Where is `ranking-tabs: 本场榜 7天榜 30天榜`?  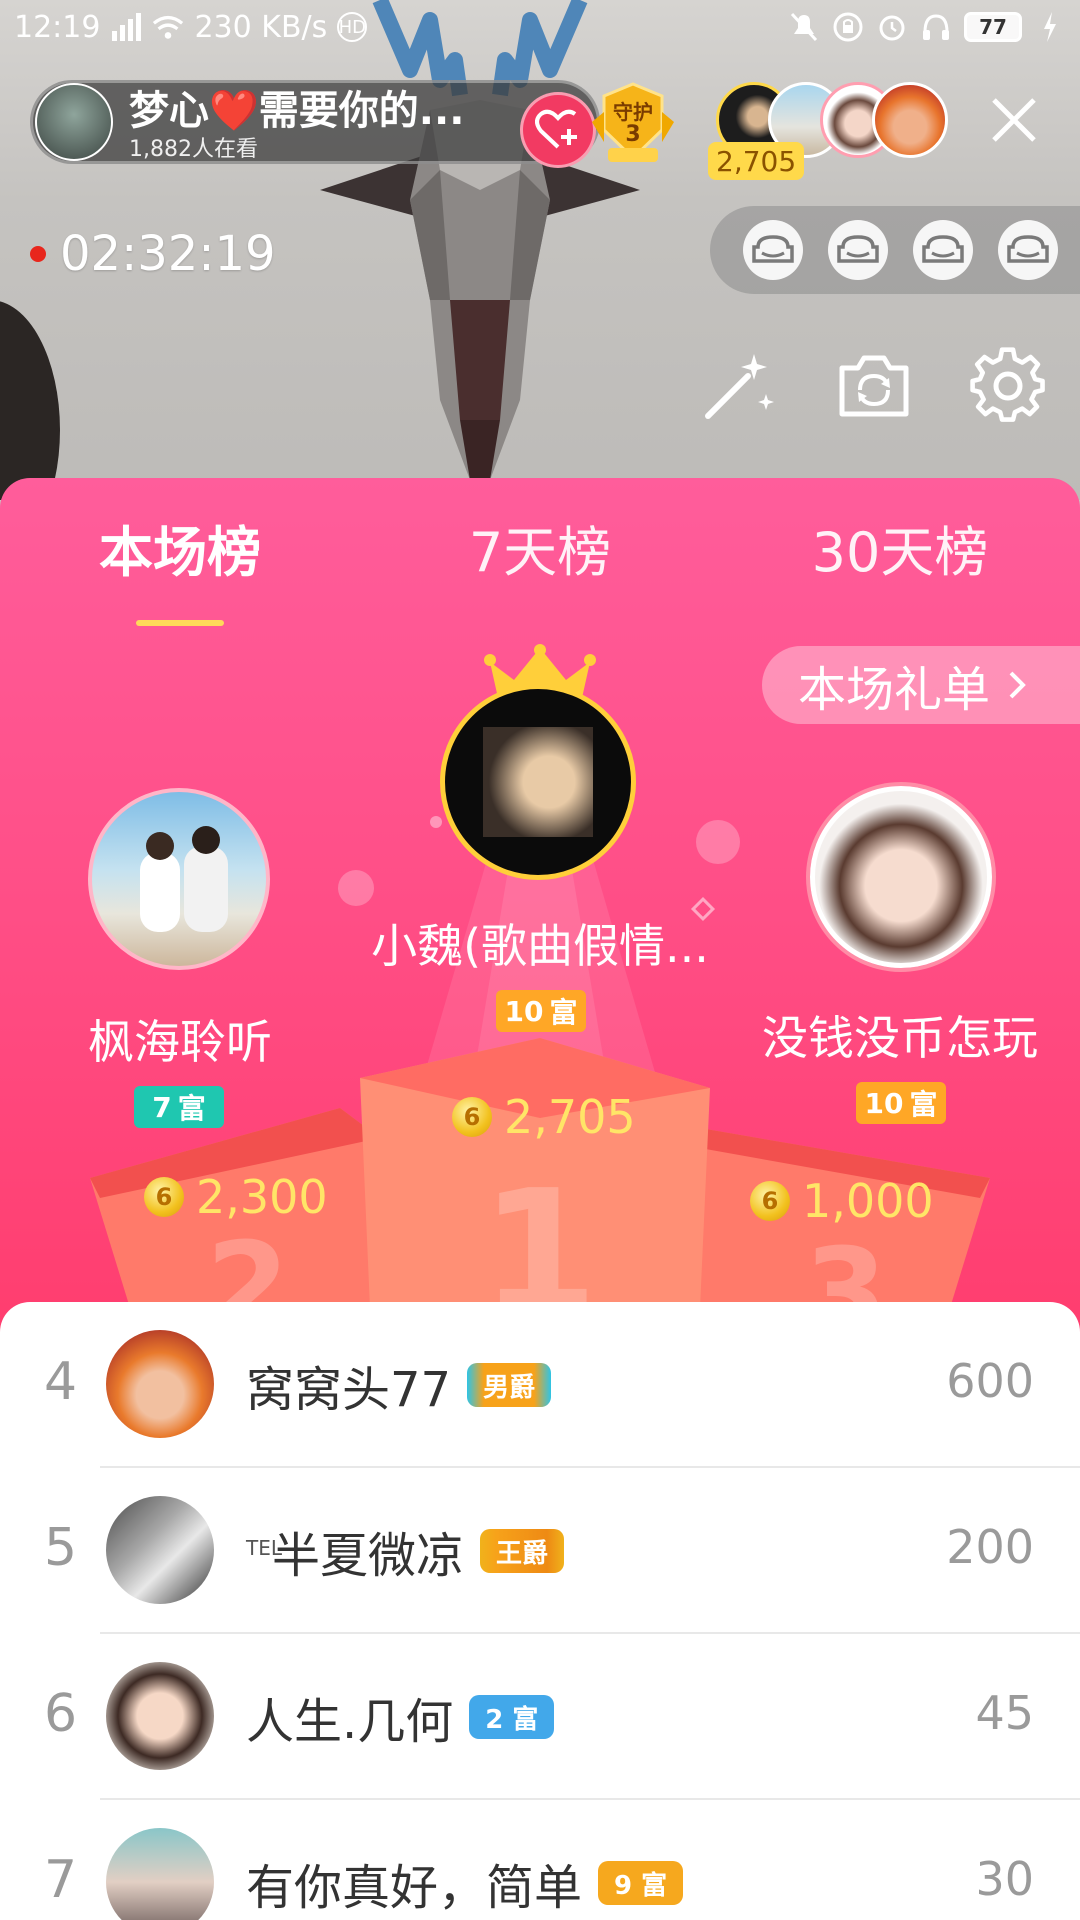
ranking-tabs: 本场榜 7天榜 30天榜 is located at coordinates (540, 567).